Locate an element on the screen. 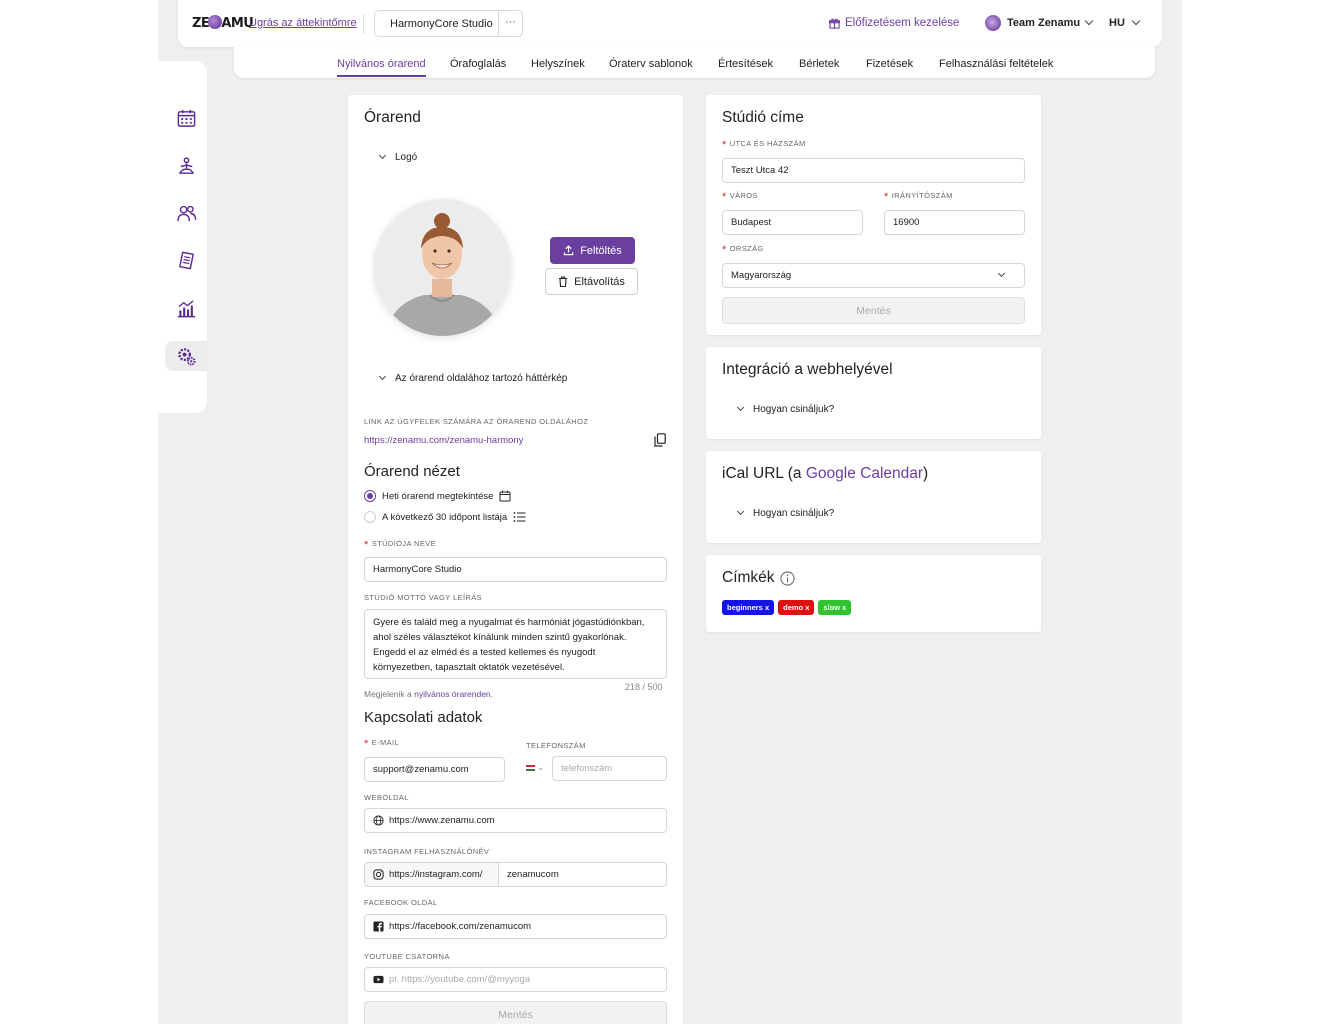 The image size is (1340, 1024). country-code-select: ⌄ is located at coordinates (535, 767).